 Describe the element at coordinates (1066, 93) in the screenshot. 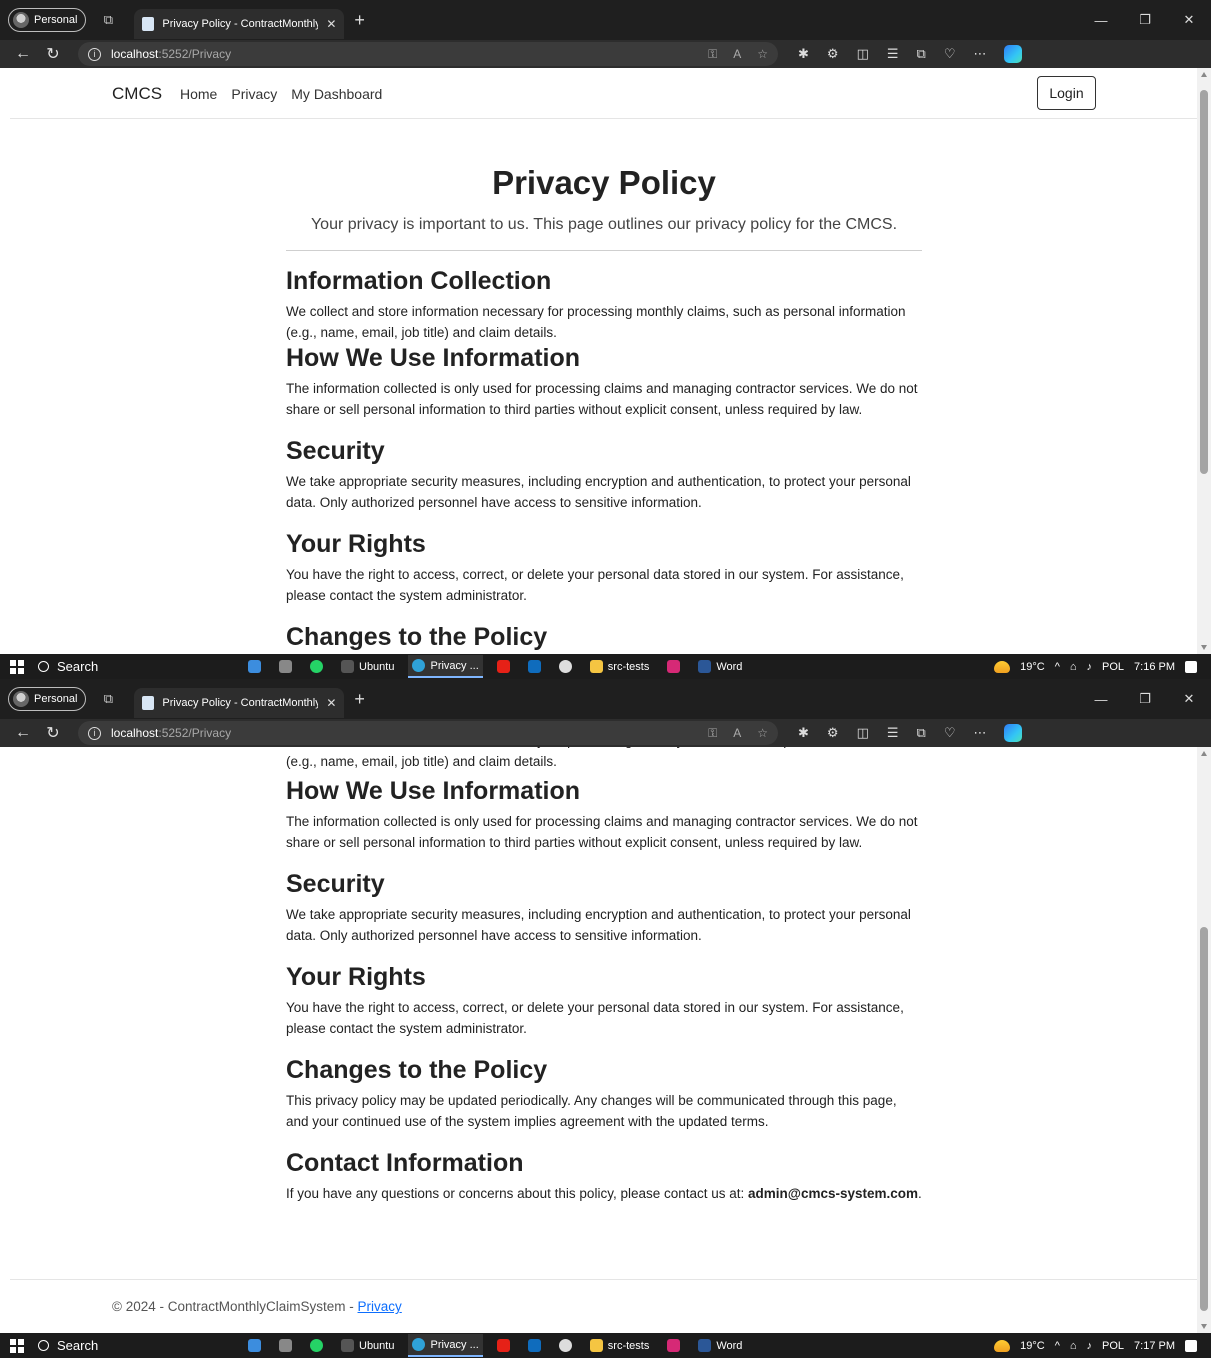

I see `login-button: Login` at that location.